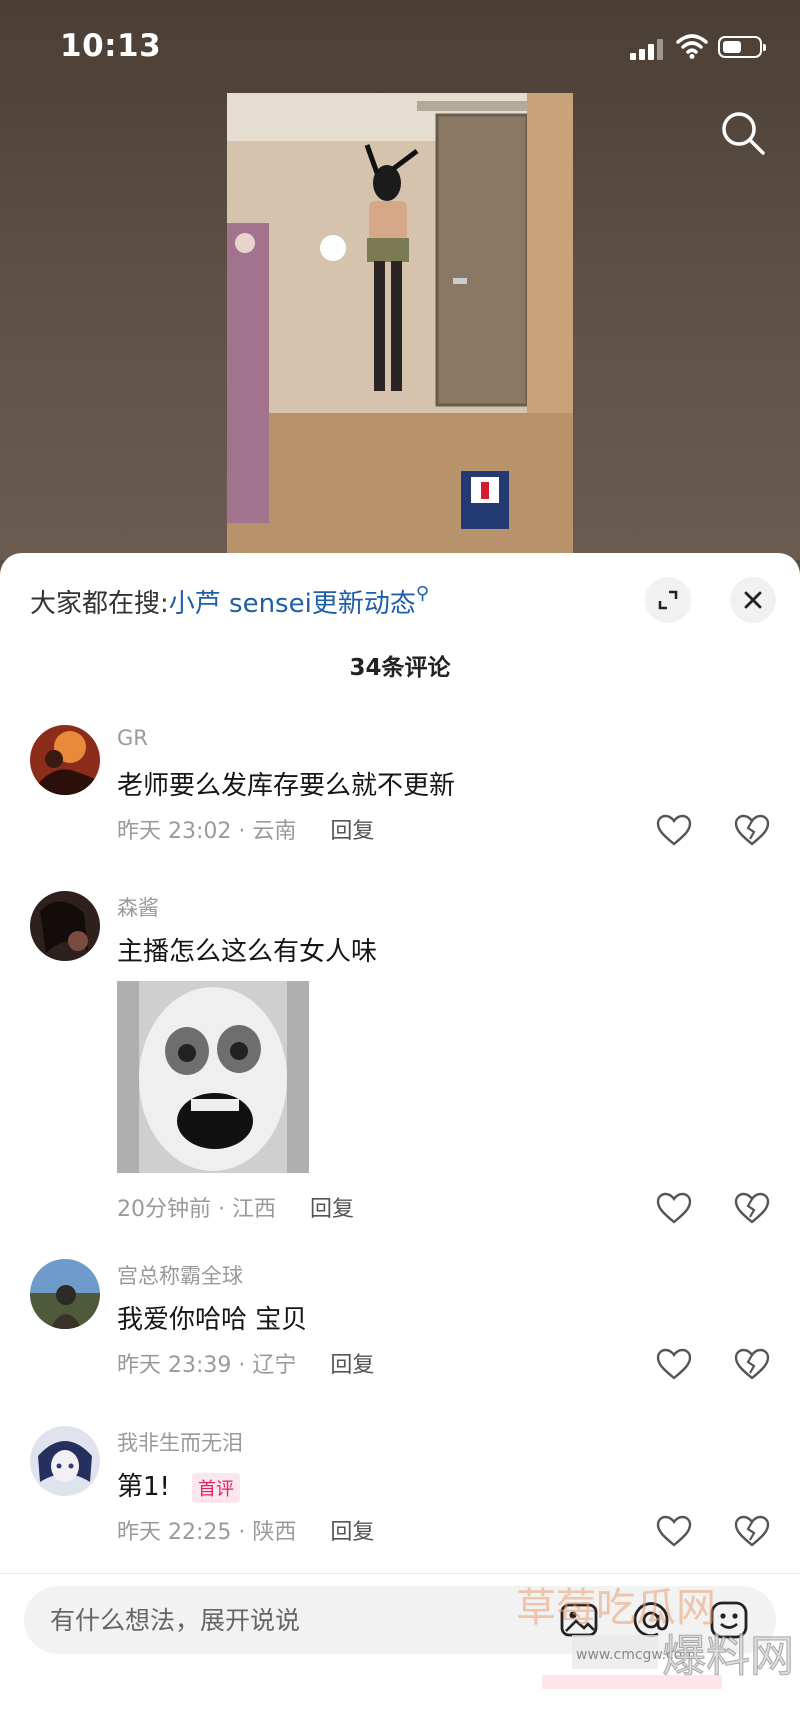  I want to click on close-button, so click(753, 600).